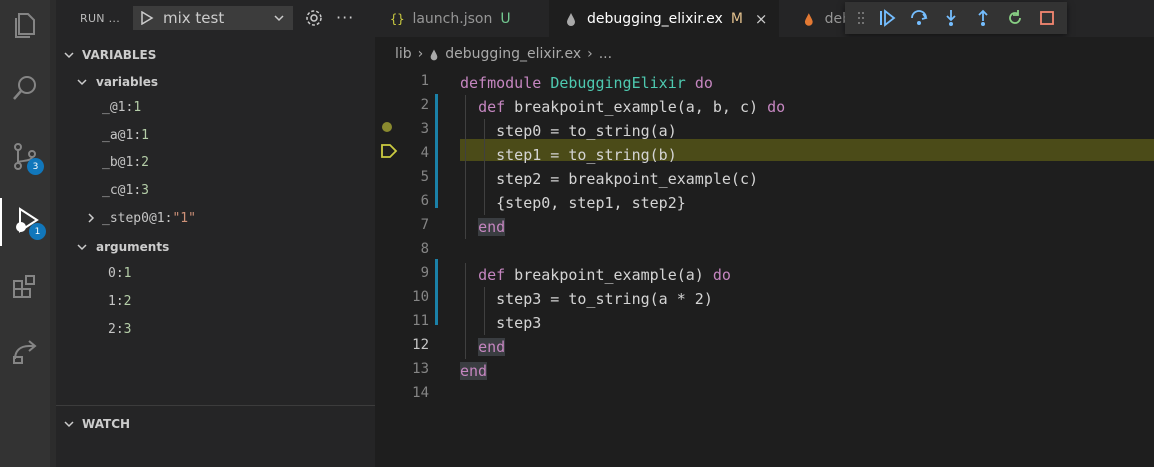 This screenshot has height=467, width=1154. What do you see at coordinates (424, 201) in the screenshot?
I see `line-number: 6` at bounding box center [424, 201].